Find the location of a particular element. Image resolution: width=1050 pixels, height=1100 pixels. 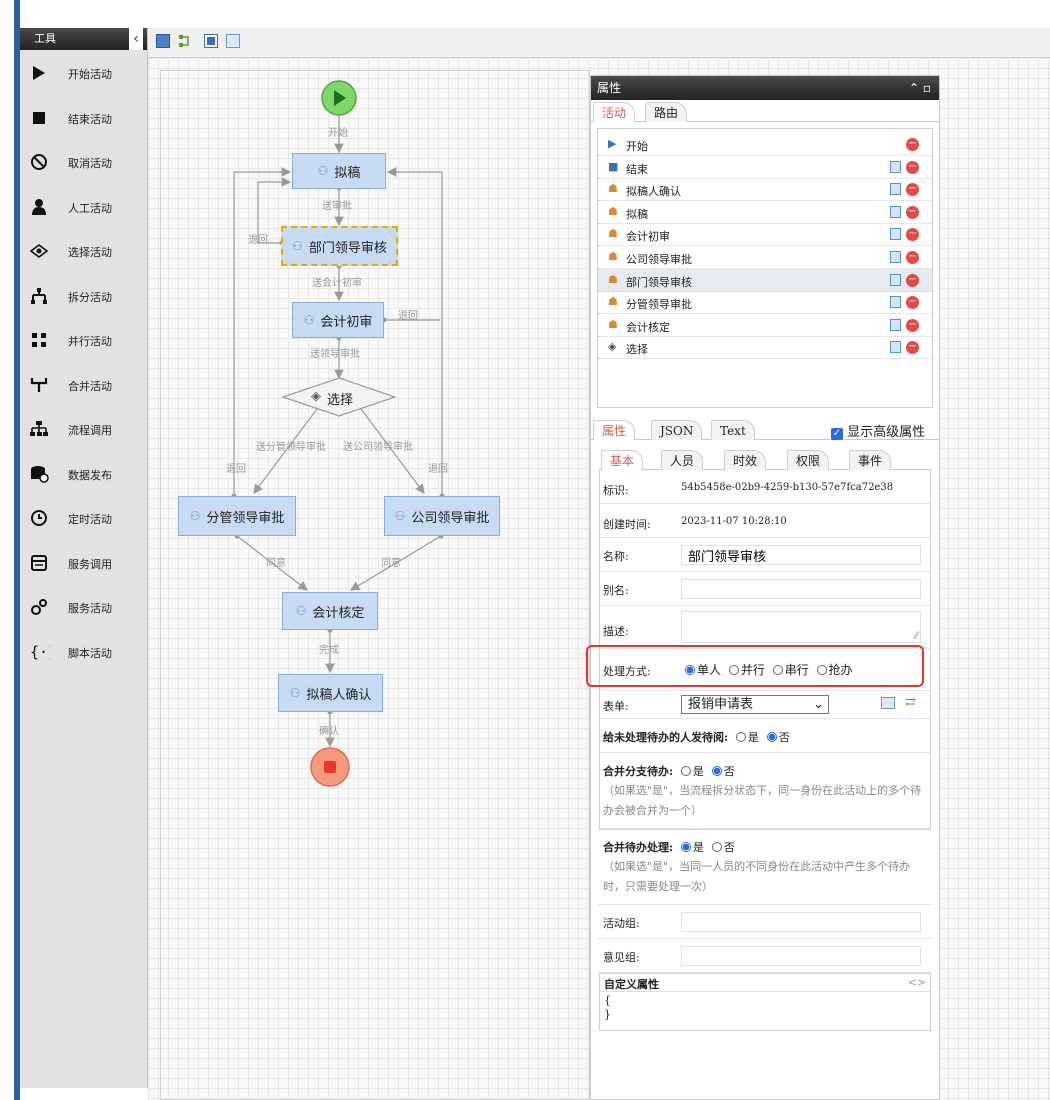

merge-branch-note: （如果选"是"，当流程拆分状态下，同一身份在此活动上的多个待办会被合并为一个） is located at coordinates (762, 800).